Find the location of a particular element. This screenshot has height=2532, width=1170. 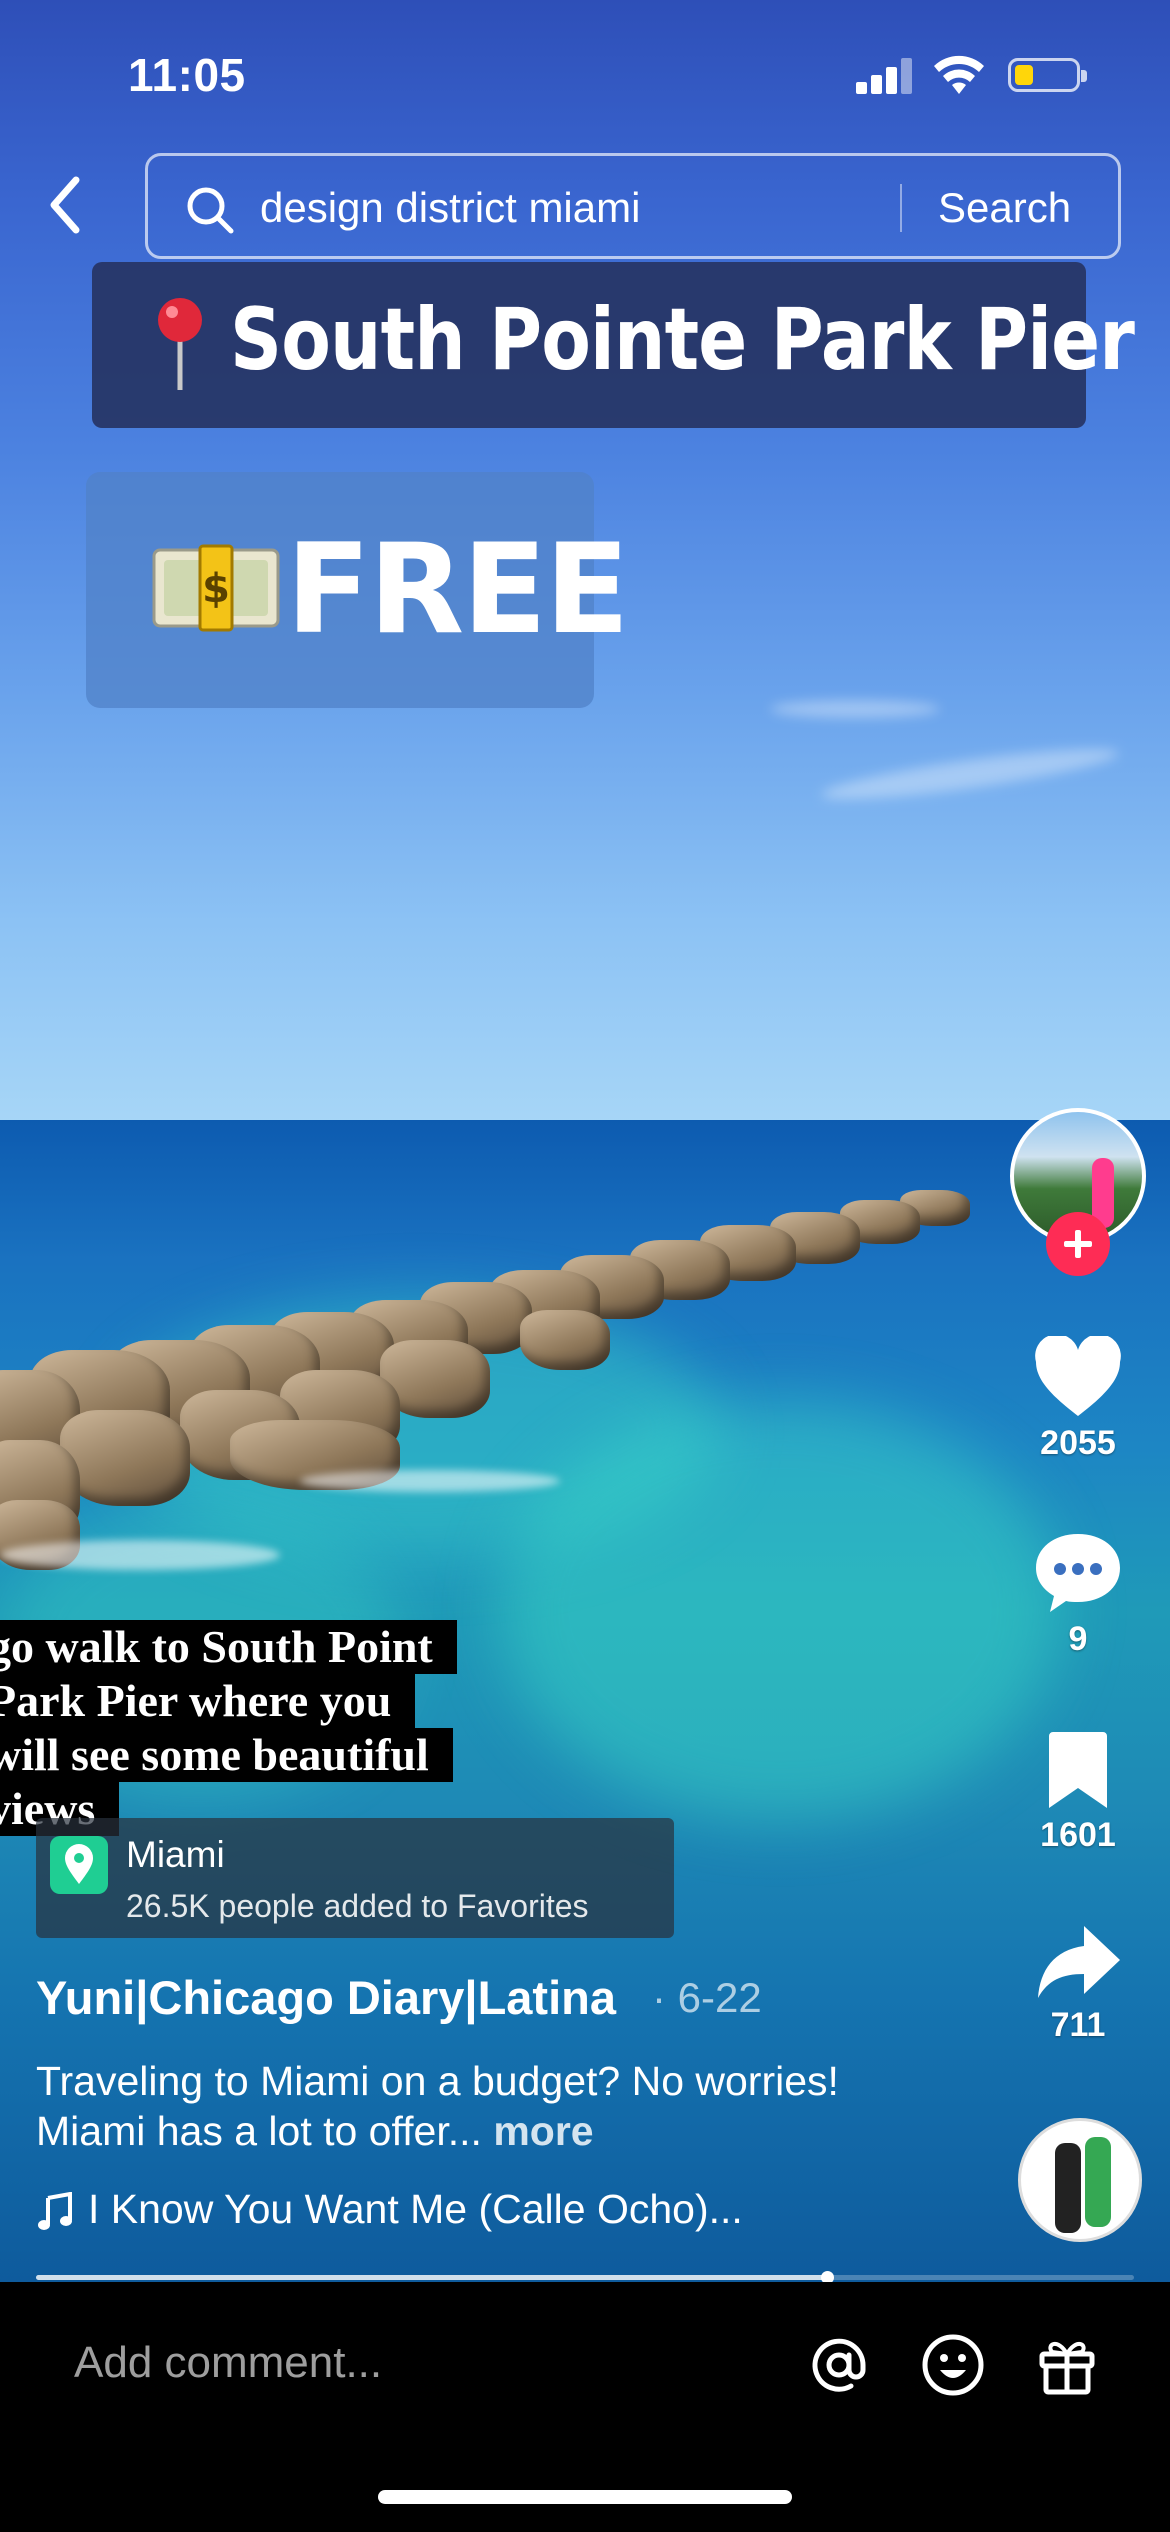

video-progress-bar is located at coordinates (585, 2277).